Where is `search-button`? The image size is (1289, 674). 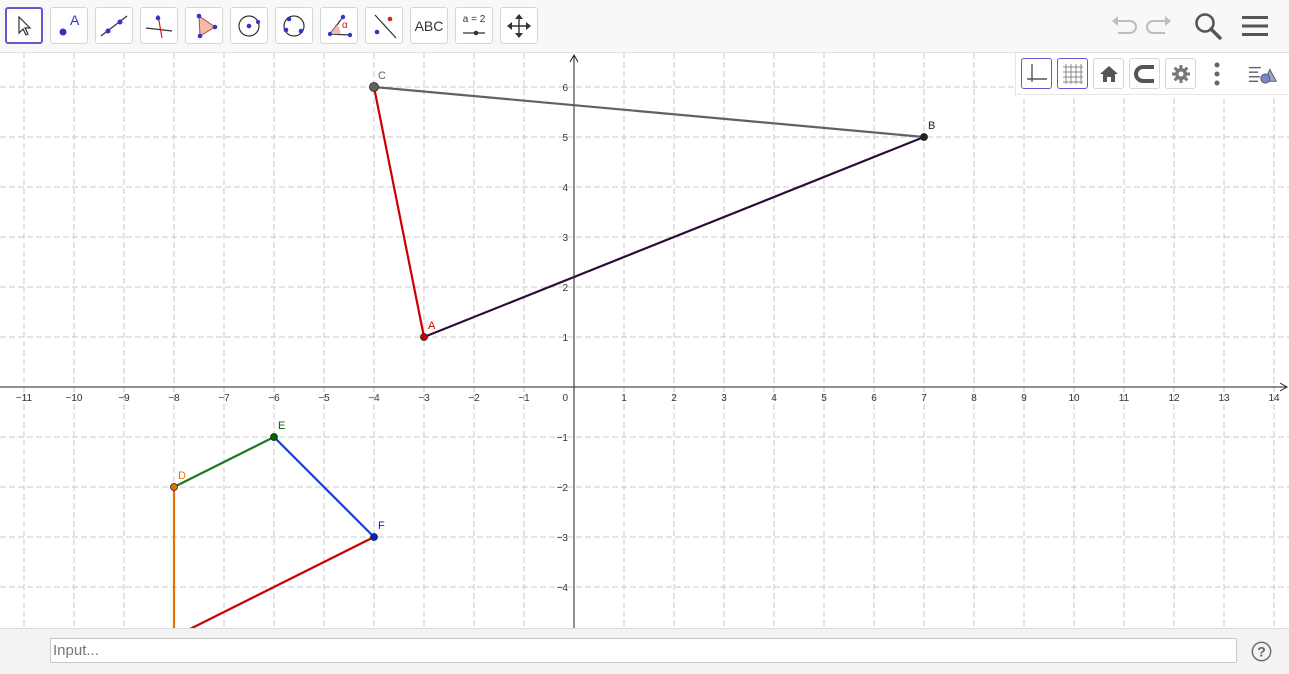
search-button is located at coordinates (1208, 26).